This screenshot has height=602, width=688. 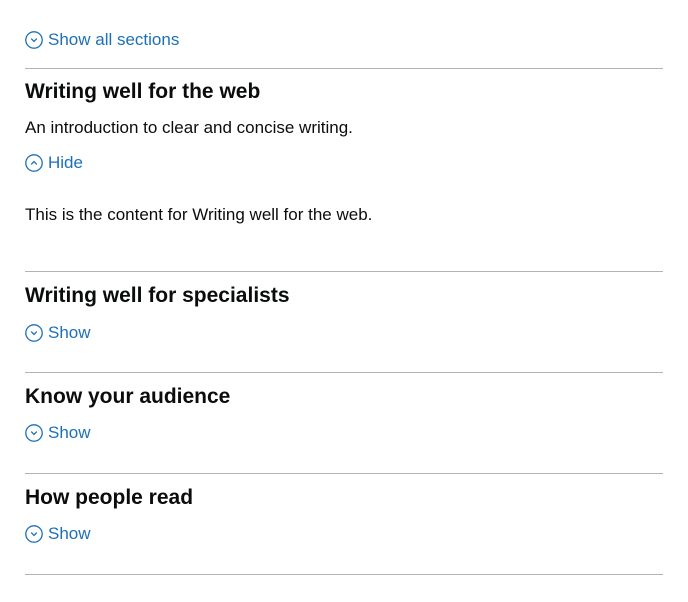 What do you see at coordinates (34, 163) in the screenshot?
I see `chevron-up-circle-icon` at bounding box center [34, 163].